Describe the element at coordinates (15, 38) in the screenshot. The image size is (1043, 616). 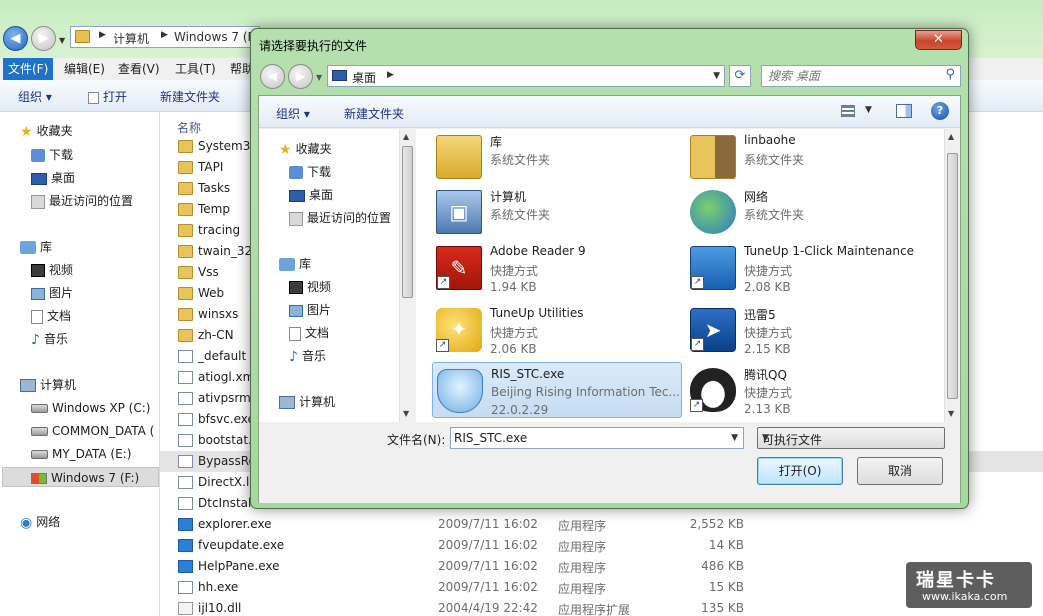
I see `back-button: ◀` at that location.